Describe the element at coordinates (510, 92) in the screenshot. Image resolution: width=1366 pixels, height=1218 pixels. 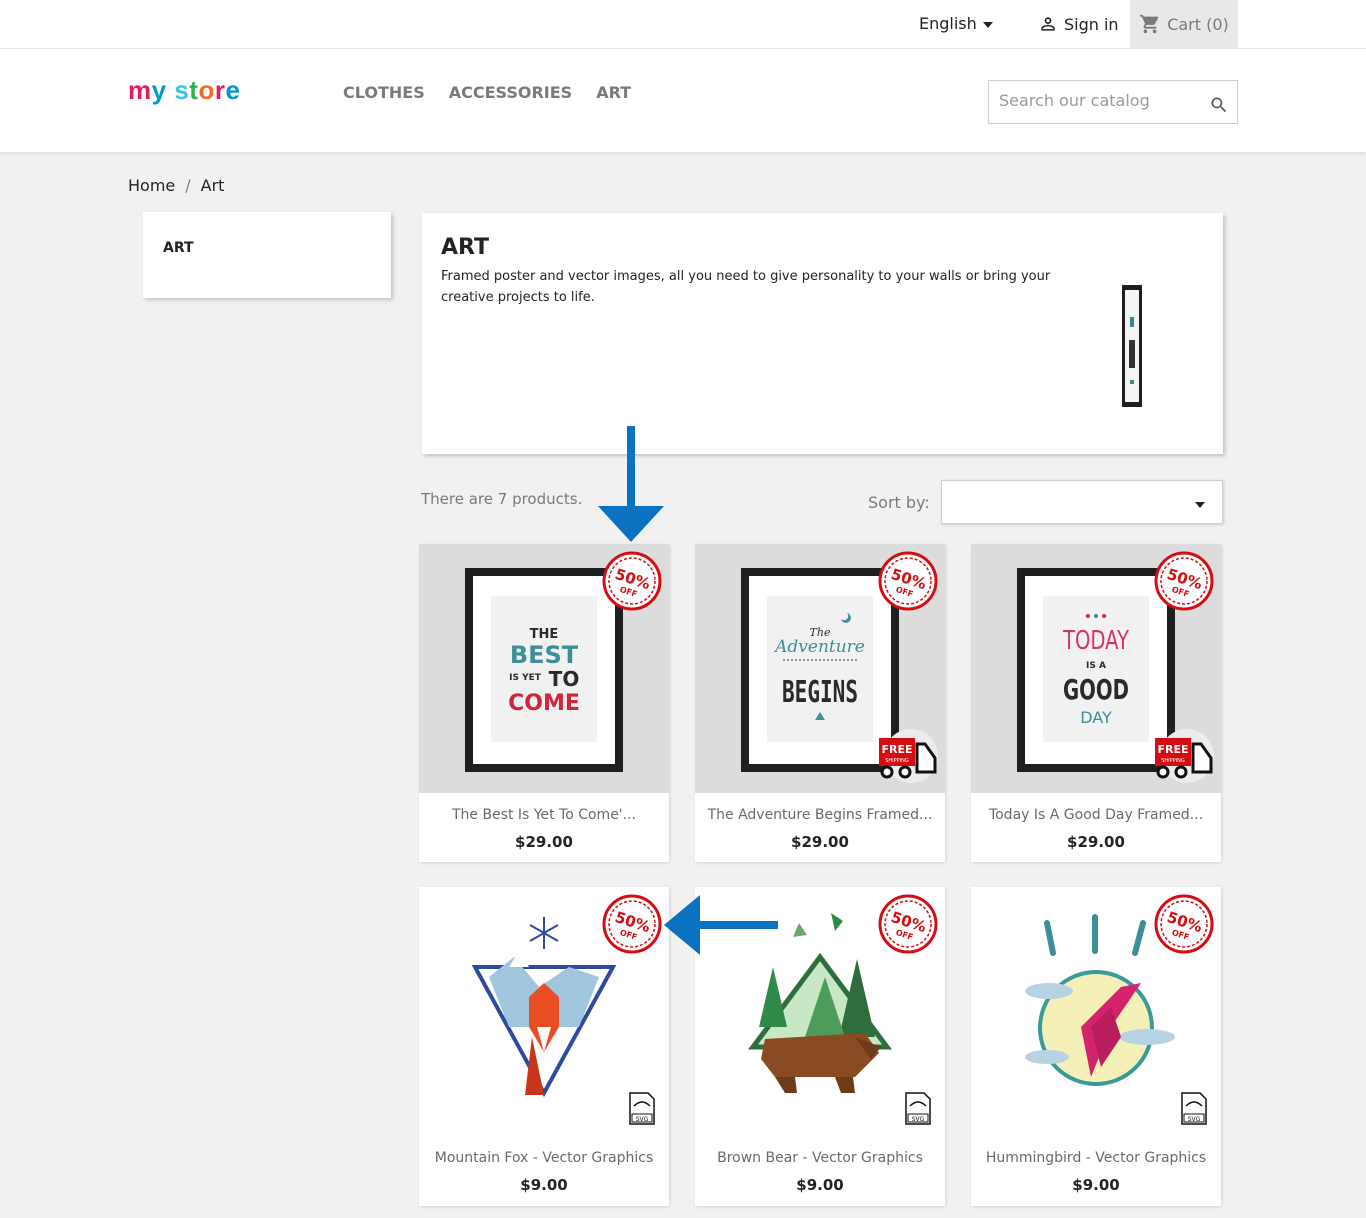
I see `menu-item-accessories: ACCESSORIES` at that location.